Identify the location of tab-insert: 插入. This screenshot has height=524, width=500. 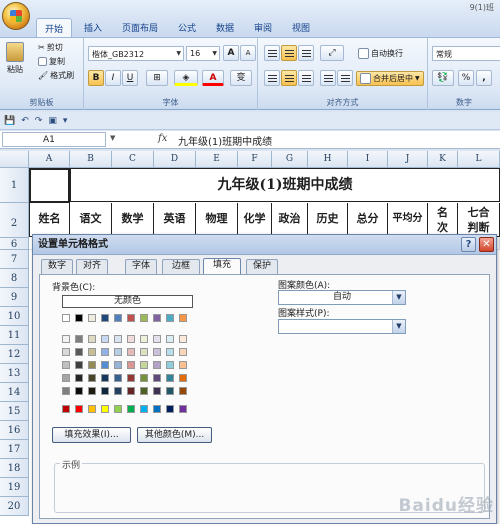
(93, 27).